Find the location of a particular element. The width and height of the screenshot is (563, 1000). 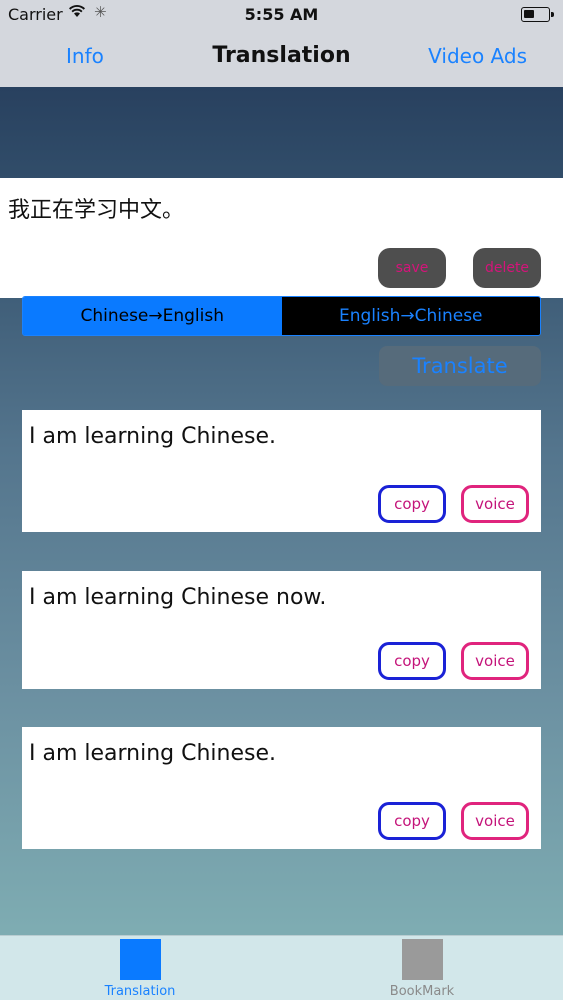

result-text: I am learning Chinese now. is located at coordinates (178, 597).